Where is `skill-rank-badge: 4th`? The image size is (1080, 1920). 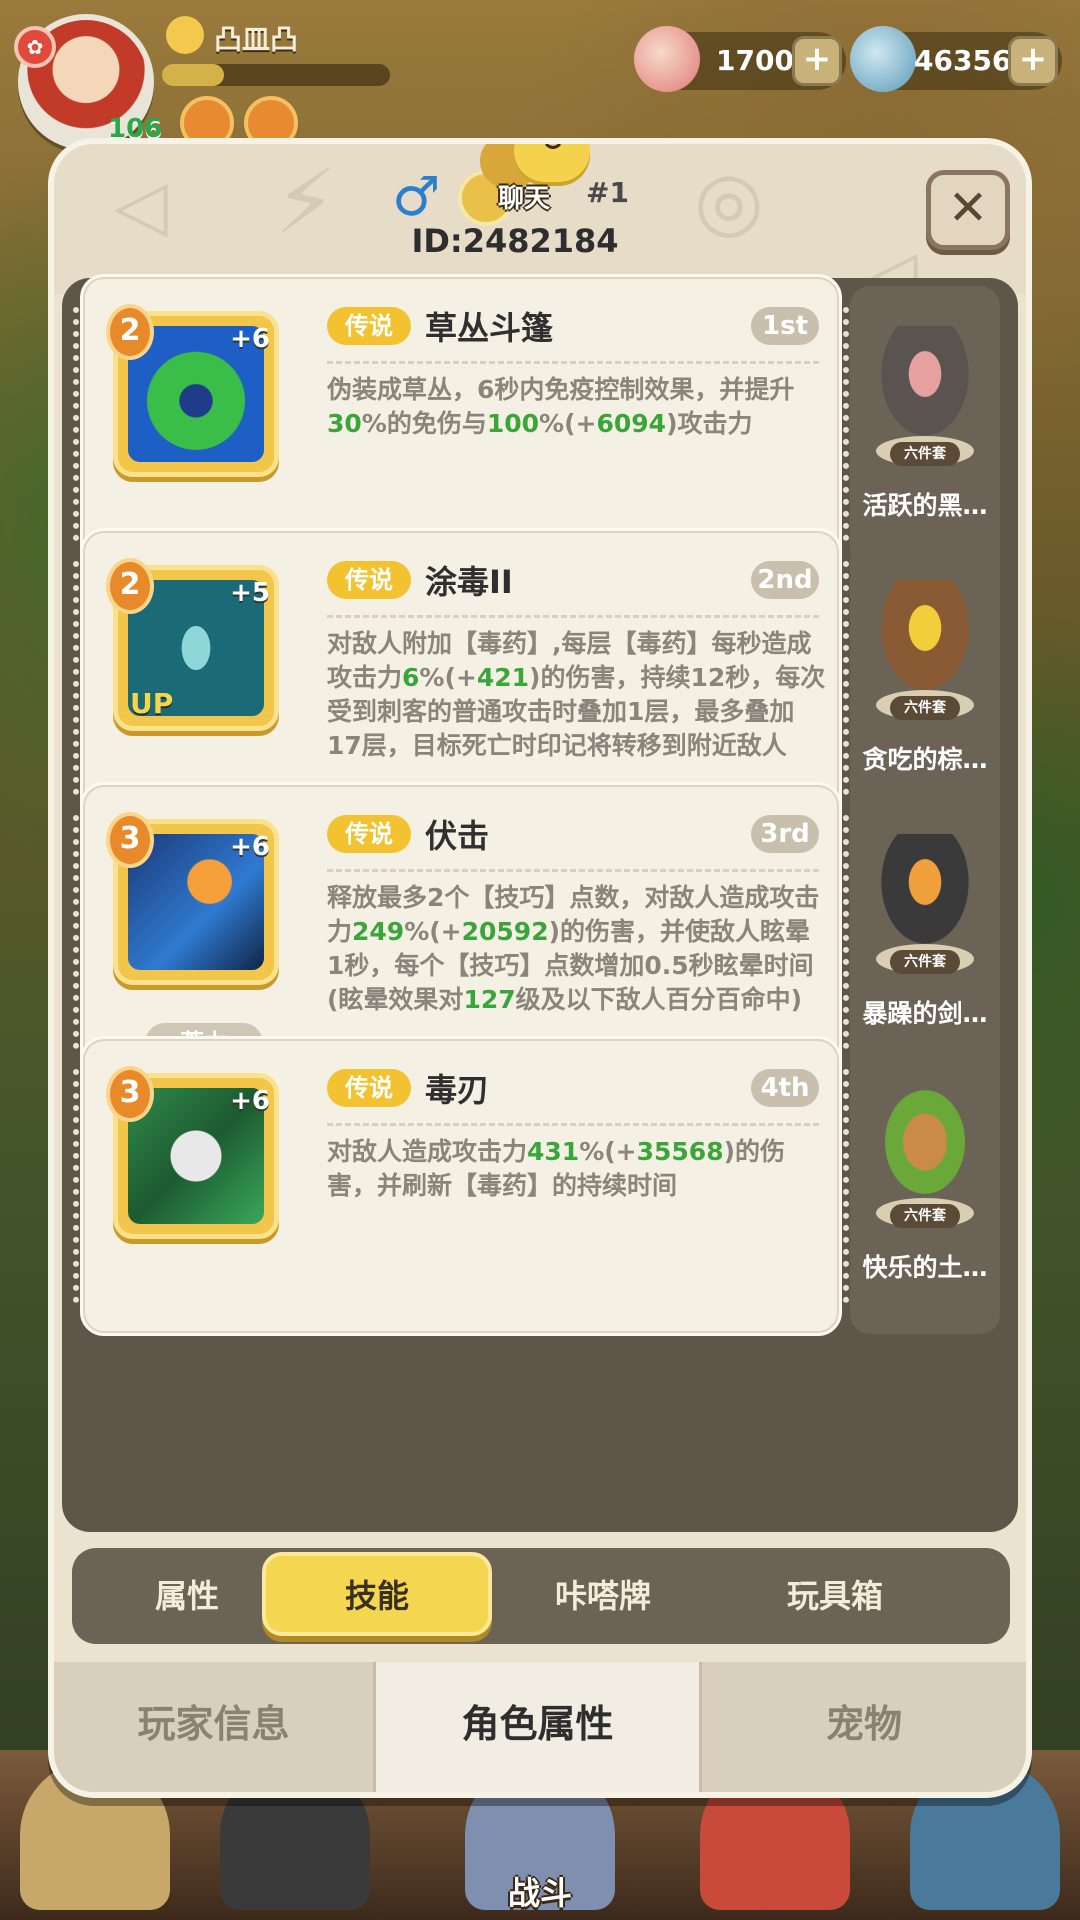
skill-rank-badge: 4th is located at coordinates (785, 1088).